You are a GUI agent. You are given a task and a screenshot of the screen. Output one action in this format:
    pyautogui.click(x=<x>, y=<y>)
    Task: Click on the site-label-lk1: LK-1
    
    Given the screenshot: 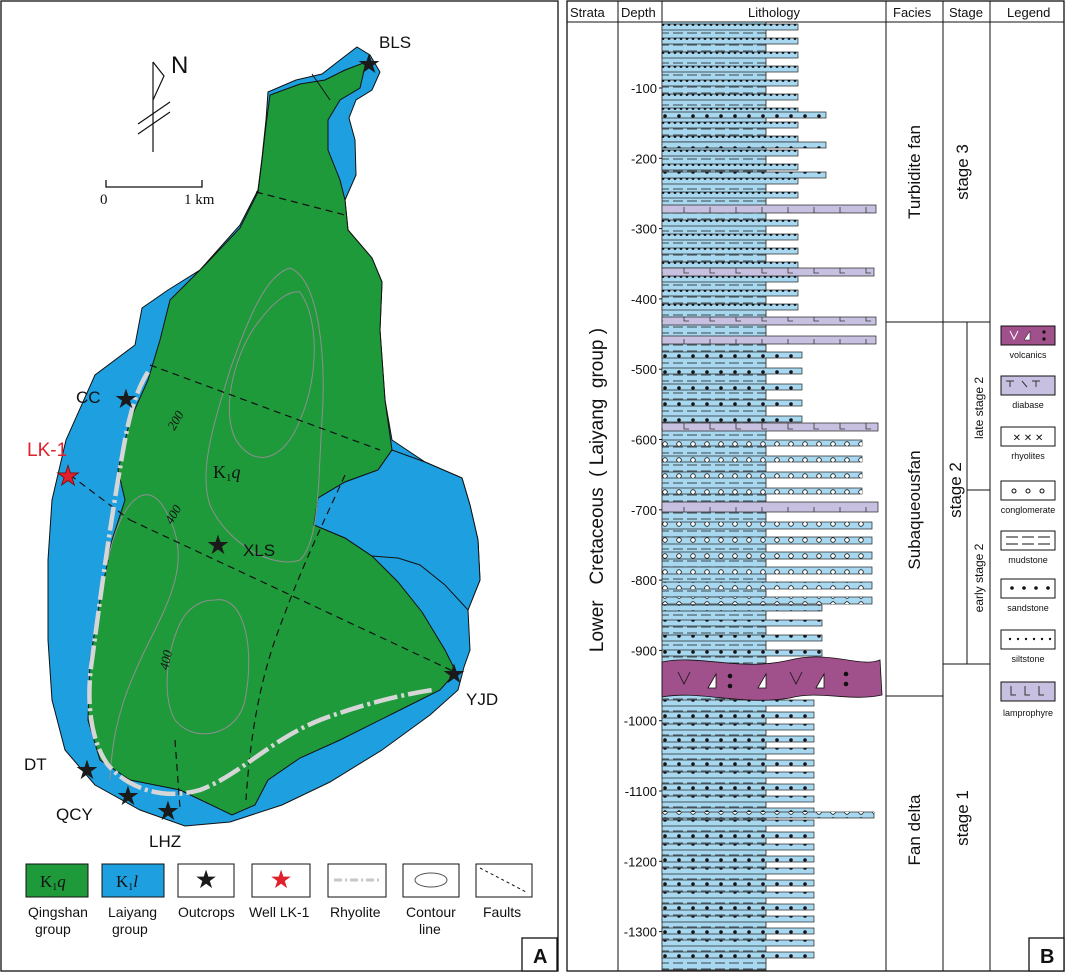 What is the action you would take?
    pyautogui.click(x=47, y=450)
    